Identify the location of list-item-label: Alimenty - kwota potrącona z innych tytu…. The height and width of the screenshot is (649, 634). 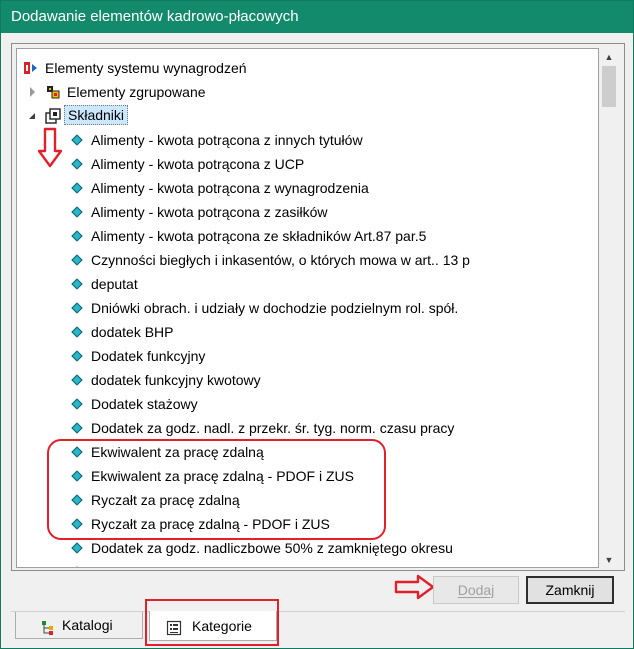
(227, 140).